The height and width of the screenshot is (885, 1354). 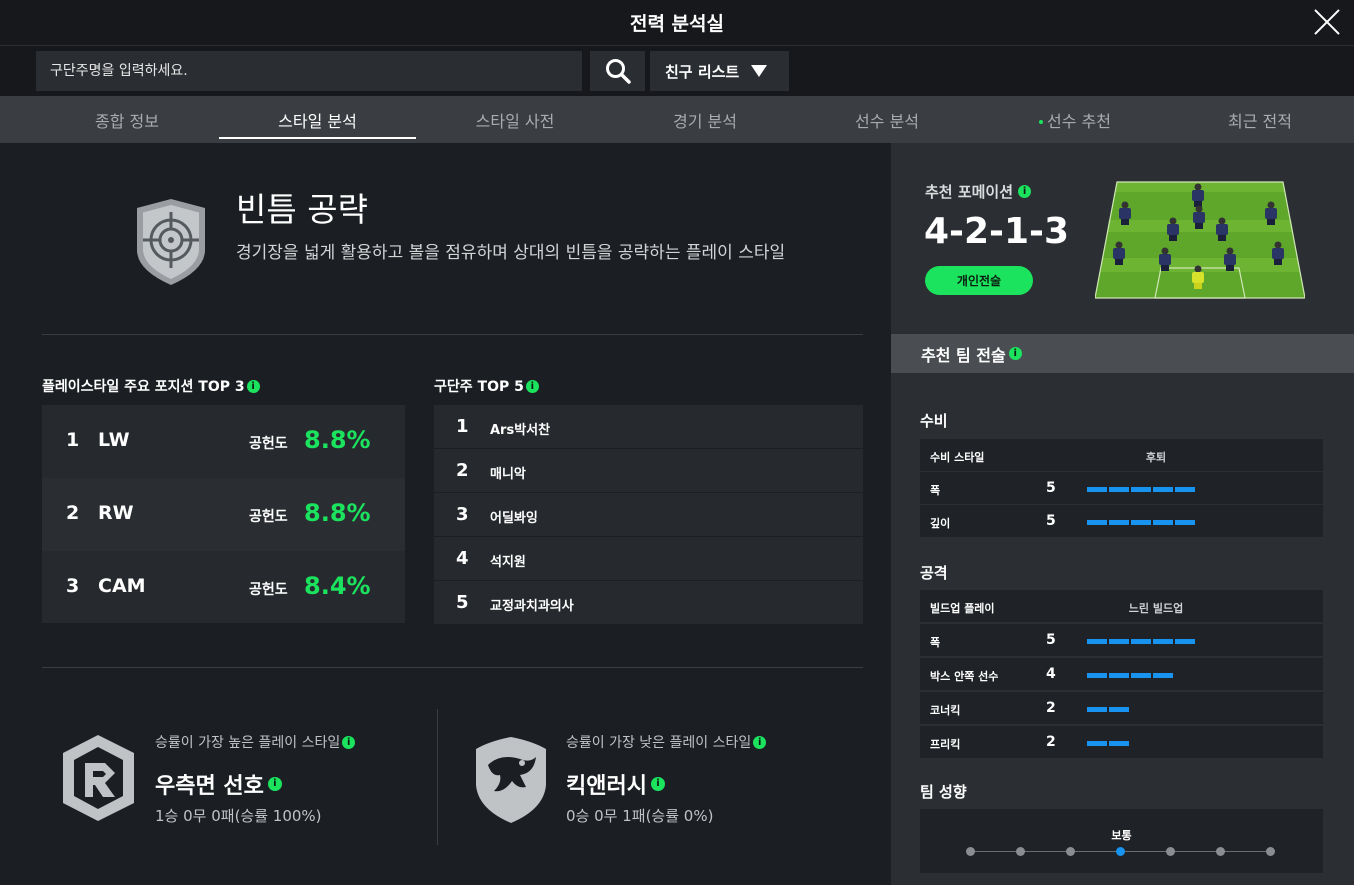 I want to click on positions-top-title: 플레이스타일 주요 포지션 TOP 3i, so click(x=151, y=386).